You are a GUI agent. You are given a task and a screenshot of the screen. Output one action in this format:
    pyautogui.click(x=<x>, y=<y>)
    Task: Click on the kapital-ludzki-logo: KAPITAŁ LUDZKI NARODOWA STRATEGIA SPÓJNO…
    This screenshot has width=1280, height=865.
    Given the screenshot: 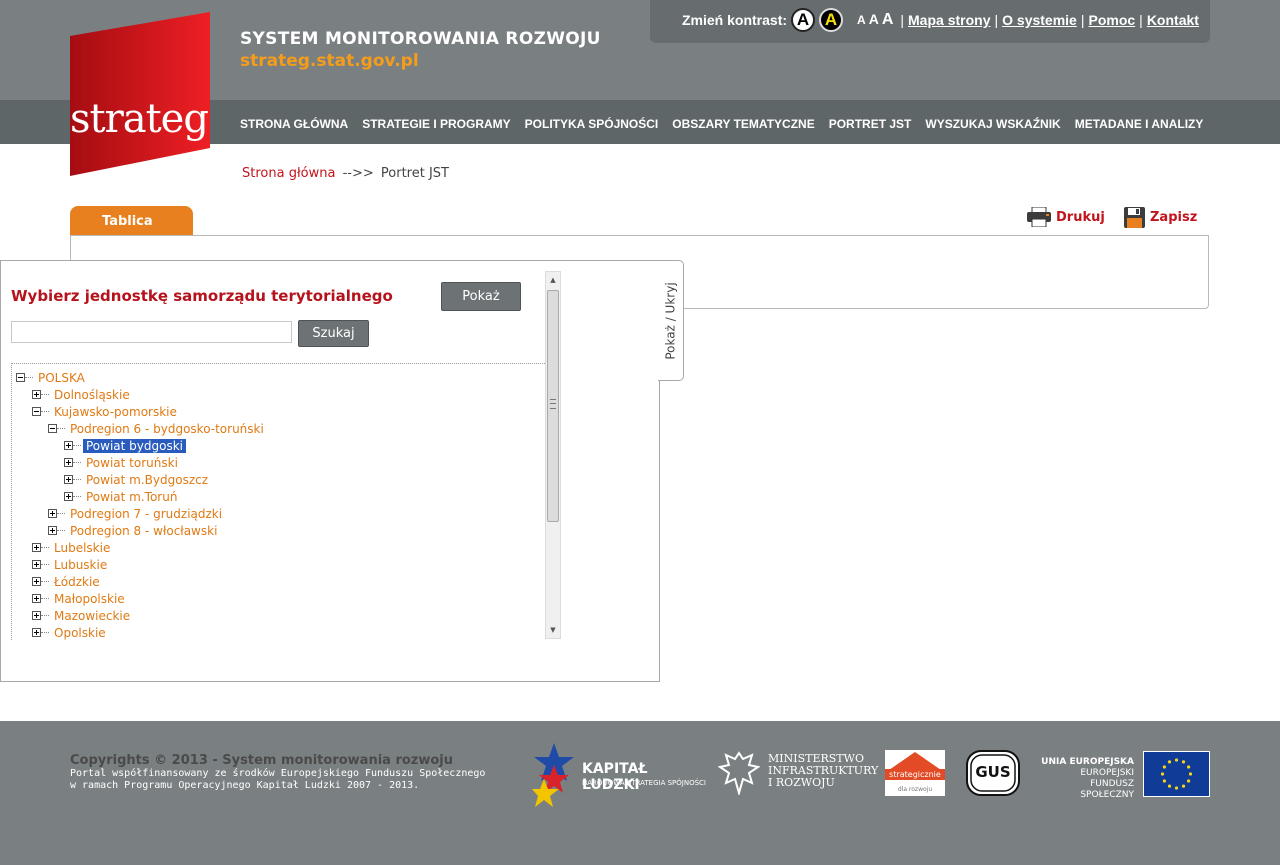 What is the action you would take?
    pyautogui.click(x=619, y=774)
    